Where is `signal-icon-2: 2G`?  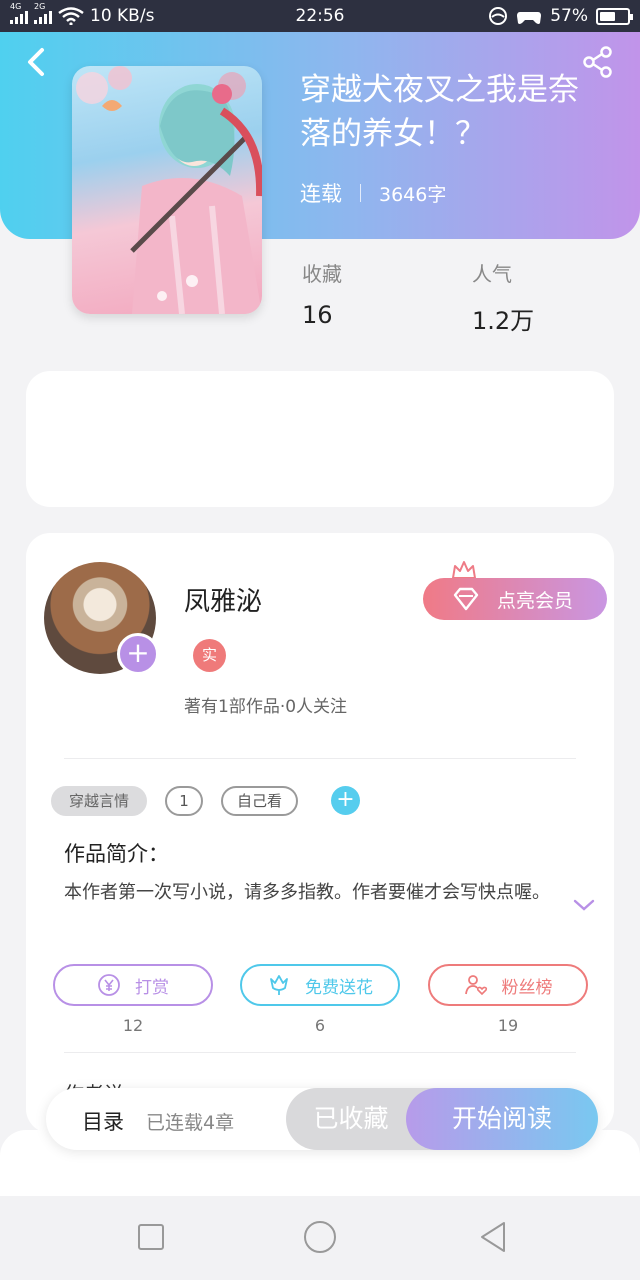 signal-icon-2: 2G is located at coordinates (43, 13).